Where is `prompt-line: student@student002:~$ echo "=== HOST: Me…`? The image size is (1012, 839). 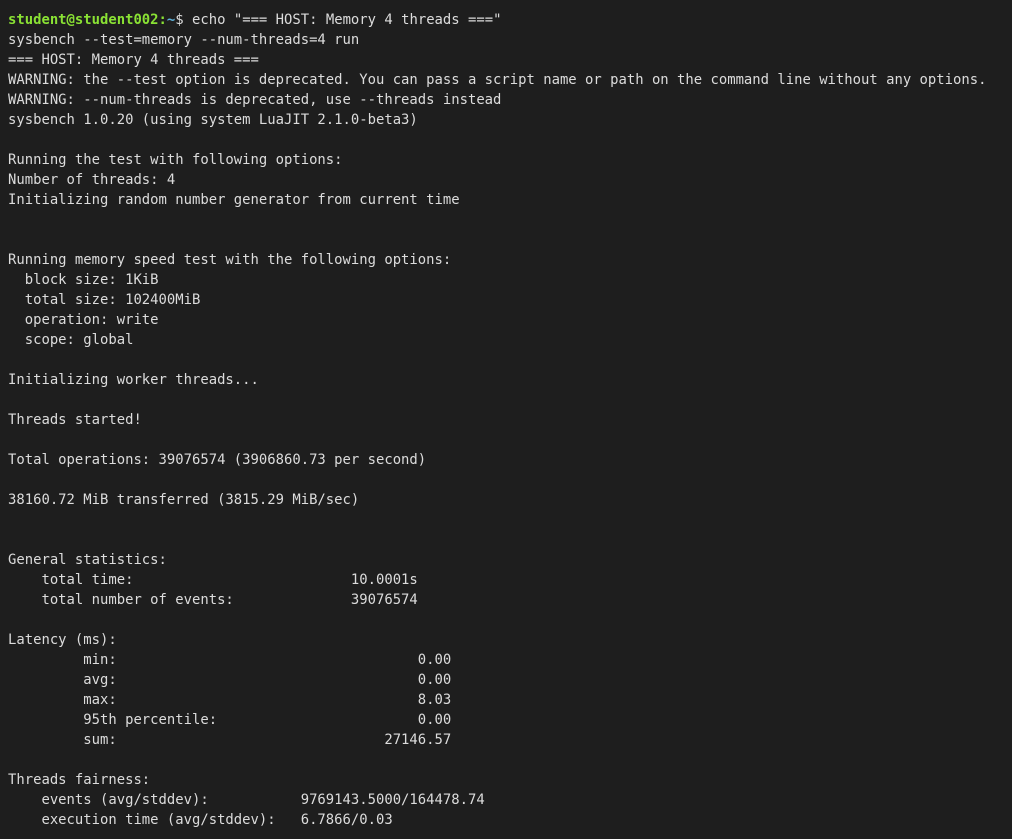
prompt-line: student@student002:~$ echo "=== HOST: Me… is located at coordinates (506, 20).